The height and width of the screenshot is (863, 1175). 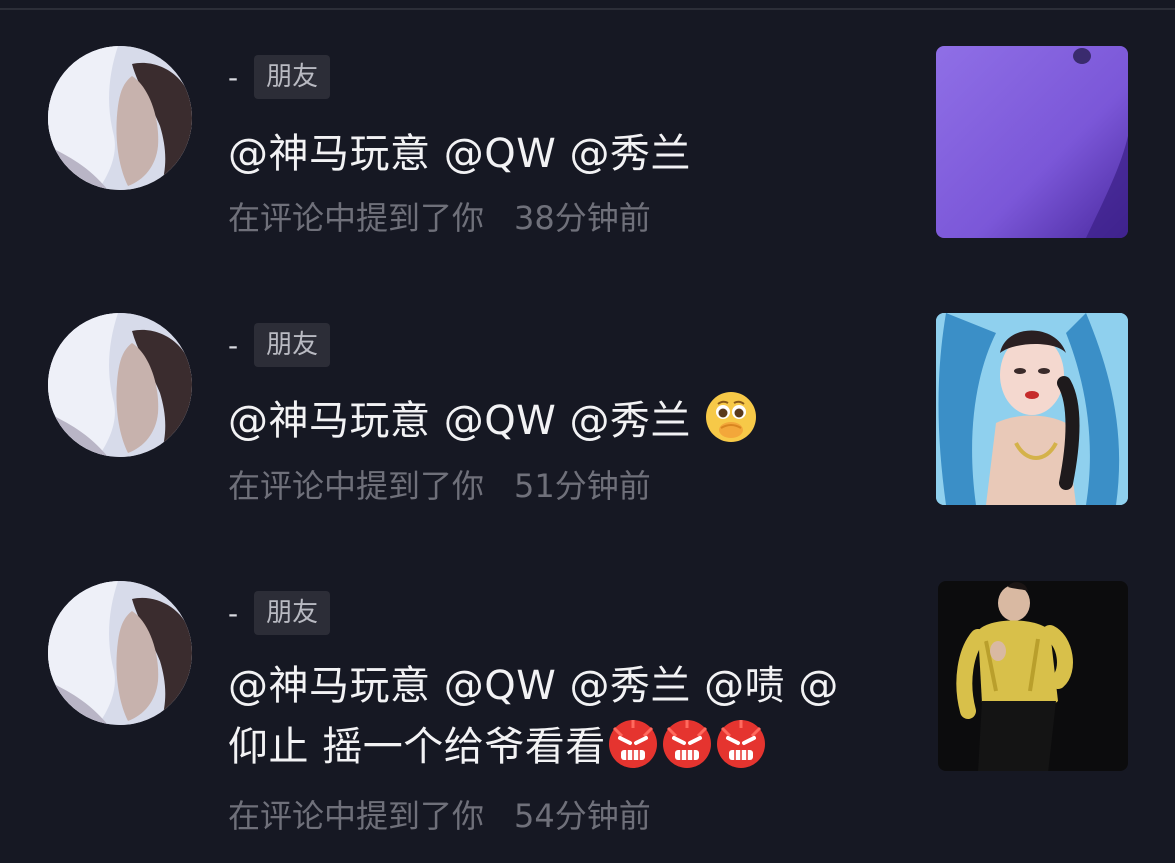 What do you see at coordinates (582, 218) in the screenshot?
I see `timestamp: 38分钟前` at bounding box center [582, 218].